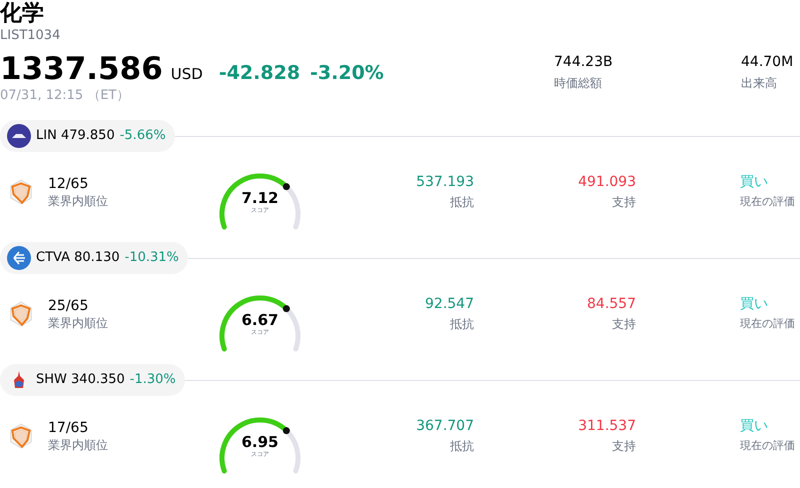  I want to click on stat-label: 出来高, so click(759, 83).